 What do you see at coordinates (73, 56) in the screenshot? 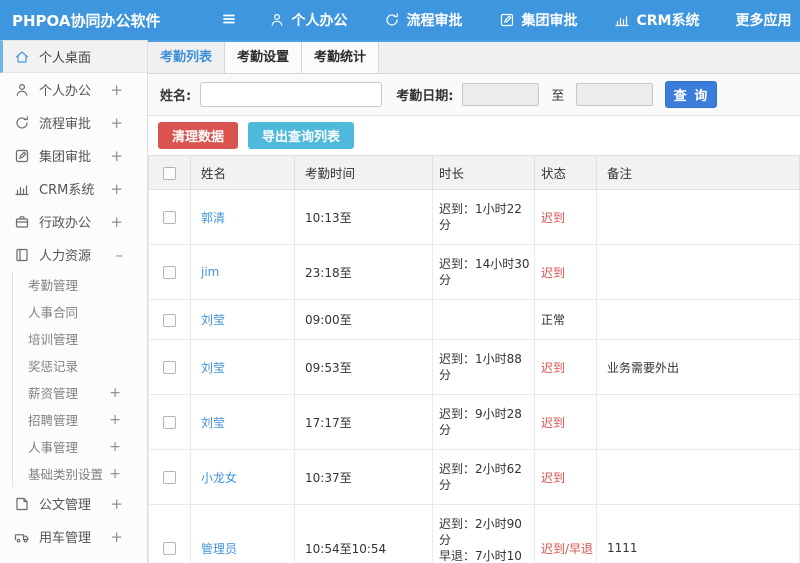
I see `sidebar-item-personal-desktop: 个人桌面` at bounding box center [73, 56].